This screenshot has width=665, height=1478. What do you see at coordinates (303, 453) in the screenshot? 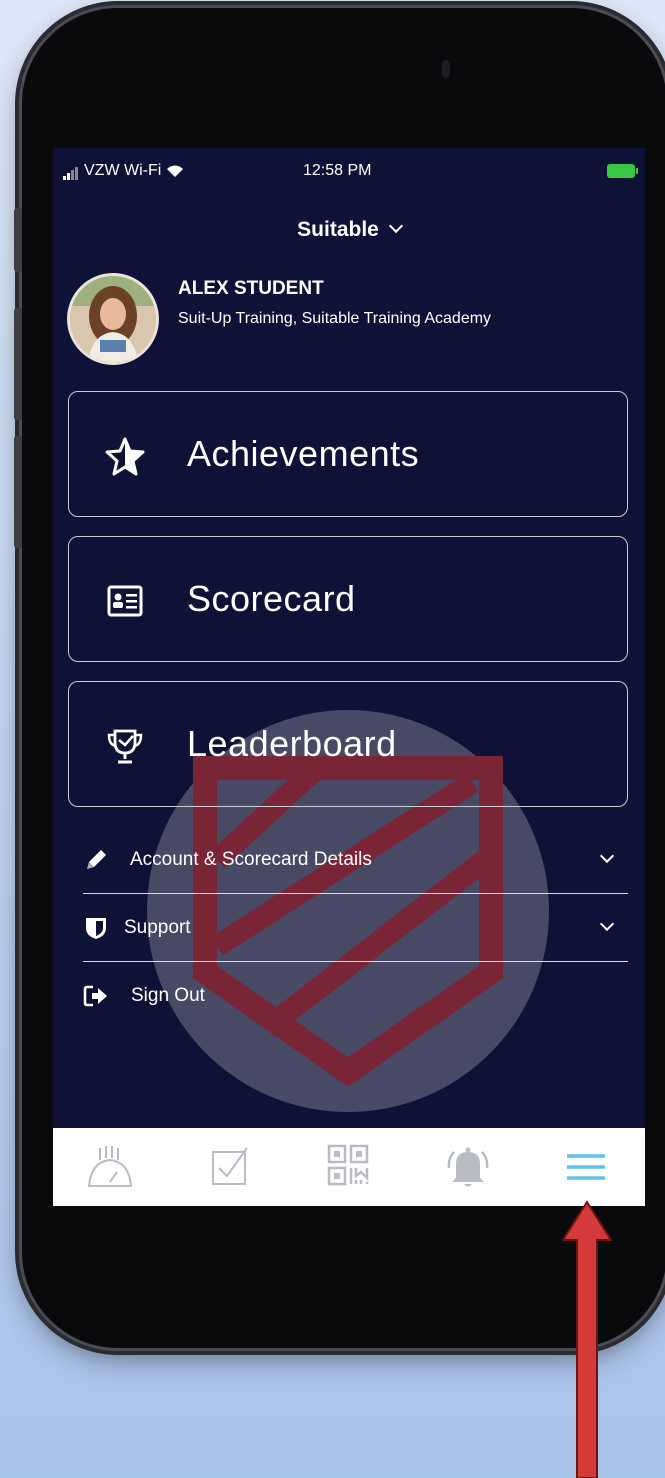
I see `achievements-label: Achievements` at bounding box center [303, 453].